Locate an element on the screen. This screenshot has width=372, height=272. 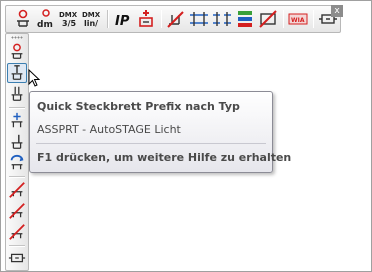
close-icon: x is located at coordinates (337, 11).